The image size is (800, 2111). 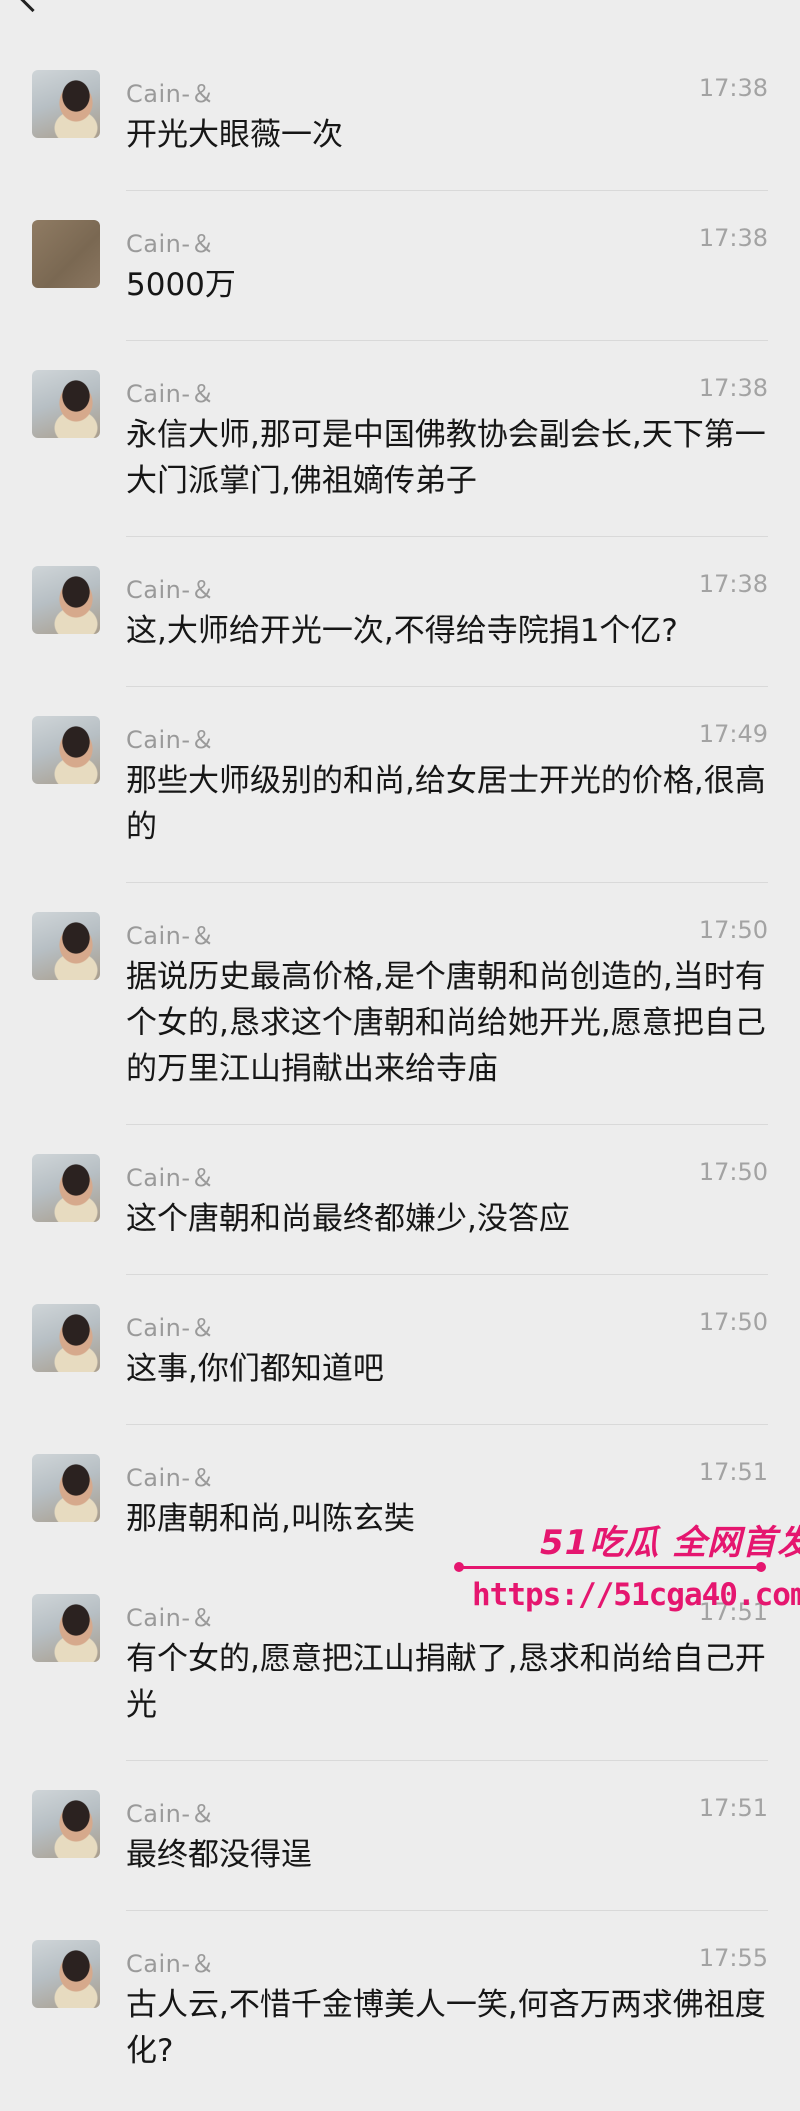 I want to click on watermark-line, so click(x=610, y=1567).